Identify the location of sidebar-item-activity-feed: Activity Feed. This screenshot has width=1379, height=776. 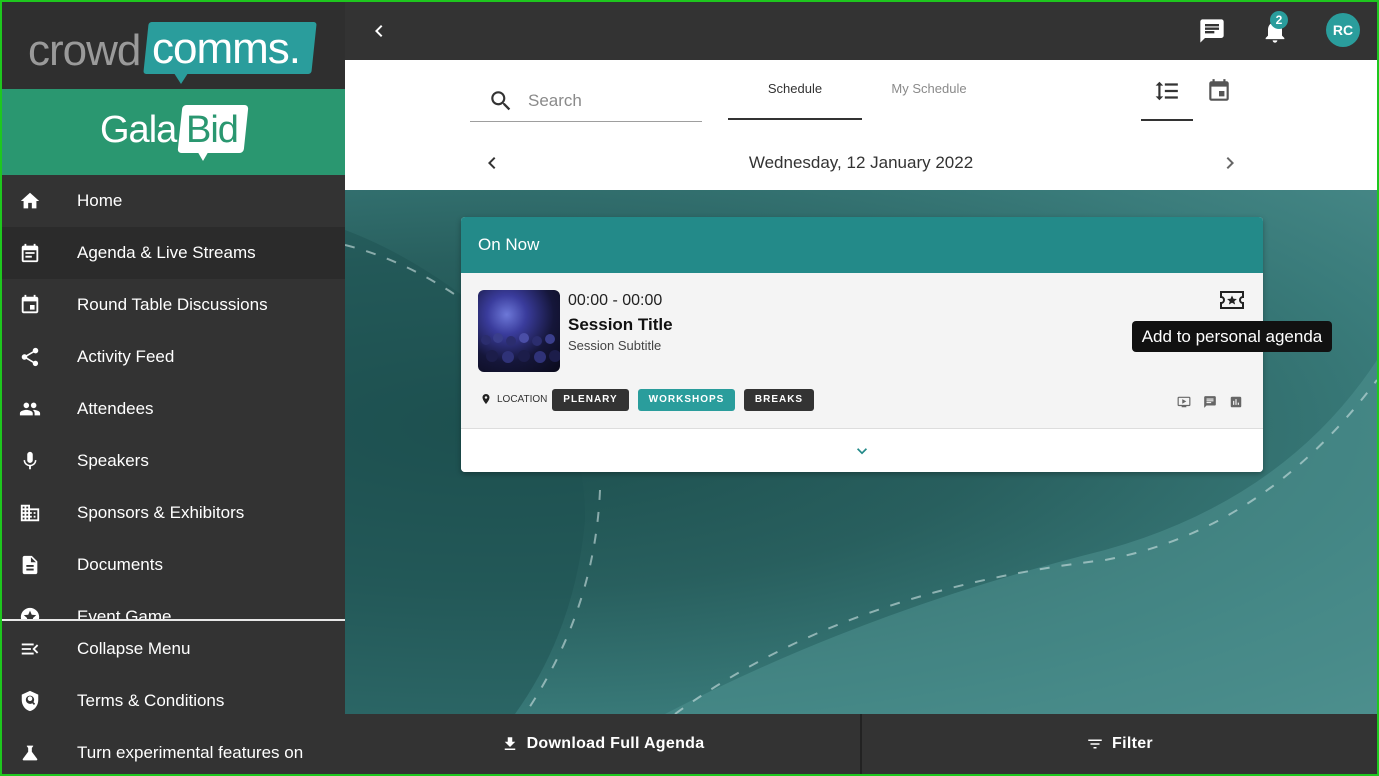
(173, 357).